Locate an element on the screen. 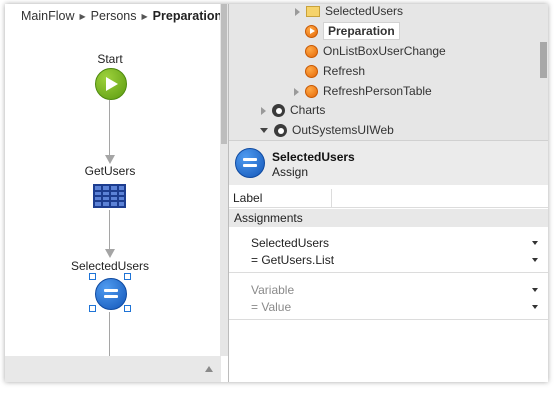  label-property-name: Label is located at coordinates (248, 198).